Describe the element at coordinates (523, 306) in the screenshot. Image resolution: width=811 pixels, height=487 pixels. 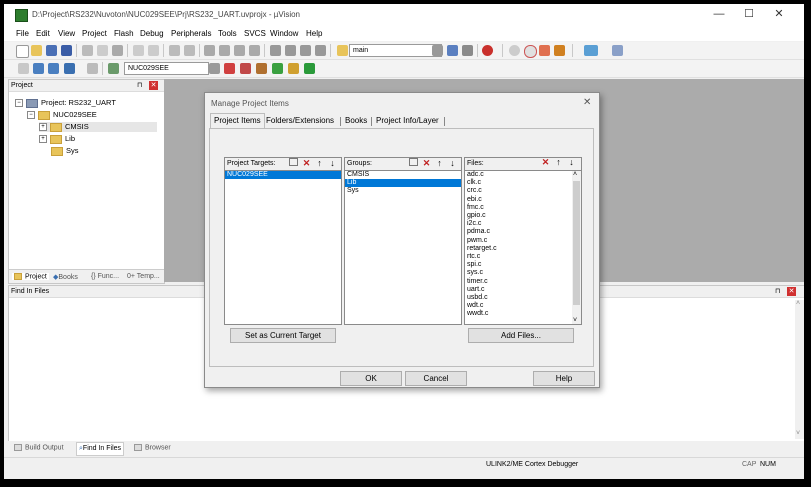
I see `file-item: wdt.c` at that location.